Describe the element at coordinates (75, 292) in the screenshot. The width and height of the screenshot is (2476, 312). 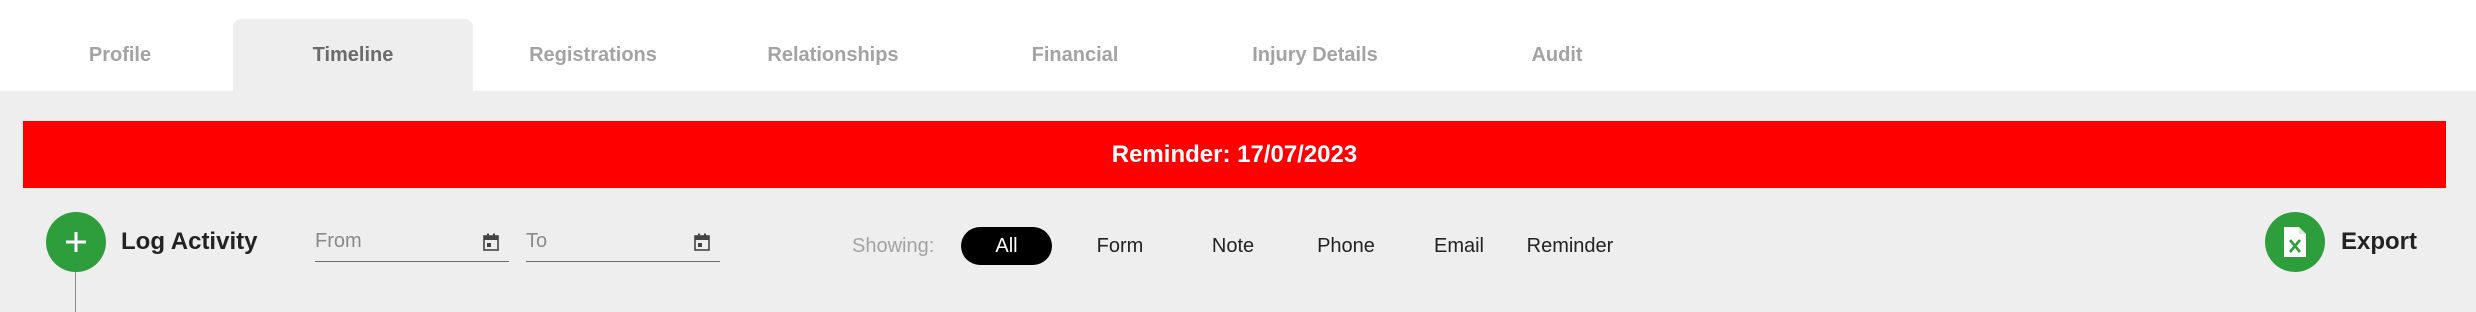
I see `timeline-connector` at that location.